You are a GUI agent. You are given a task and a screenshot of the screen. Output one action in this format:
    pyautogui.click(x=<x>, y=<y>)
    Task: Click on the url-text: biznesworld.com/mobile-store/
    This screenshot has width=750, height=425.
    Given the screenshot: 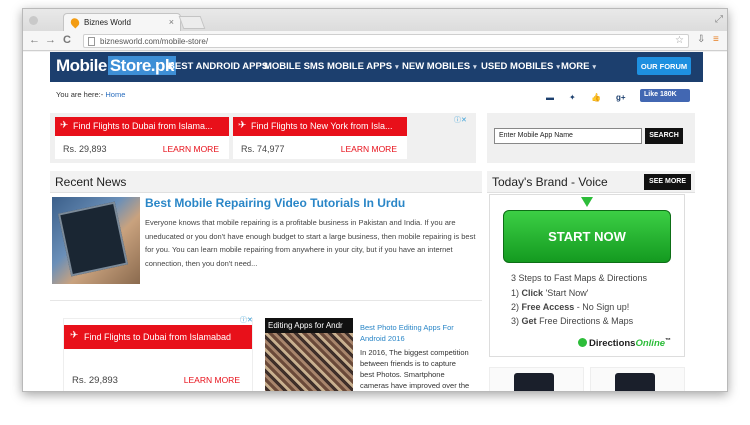 What is the action you would take?
    pyautogui.click(x=154, y=41)
    